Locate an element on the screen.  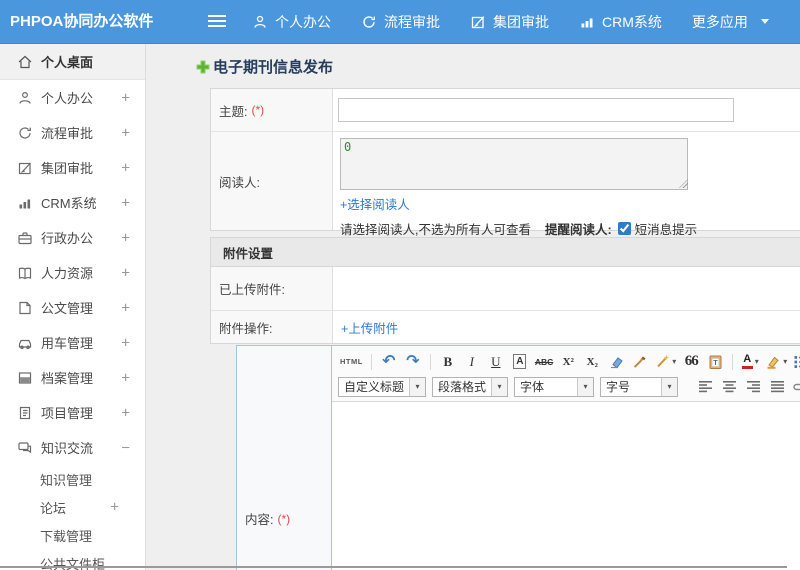
highlight-color-button: ▾ is located at coordinates (776, 362).